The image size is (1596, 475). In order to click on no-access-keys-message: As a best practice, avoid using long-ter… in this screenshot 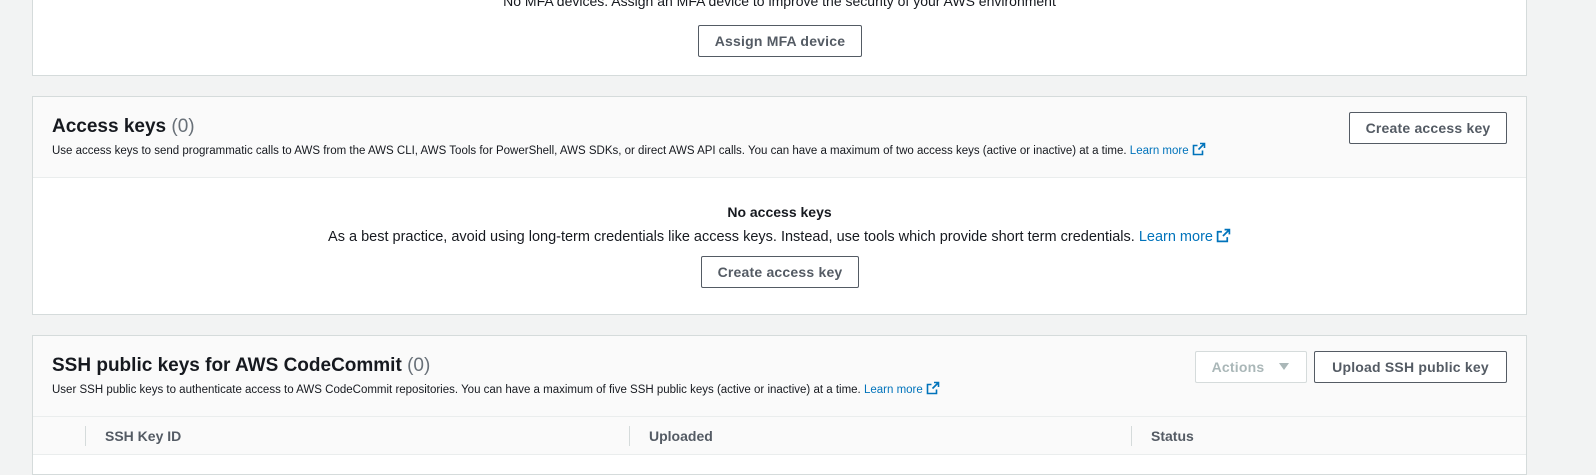, I will do `click(731, 237)`.